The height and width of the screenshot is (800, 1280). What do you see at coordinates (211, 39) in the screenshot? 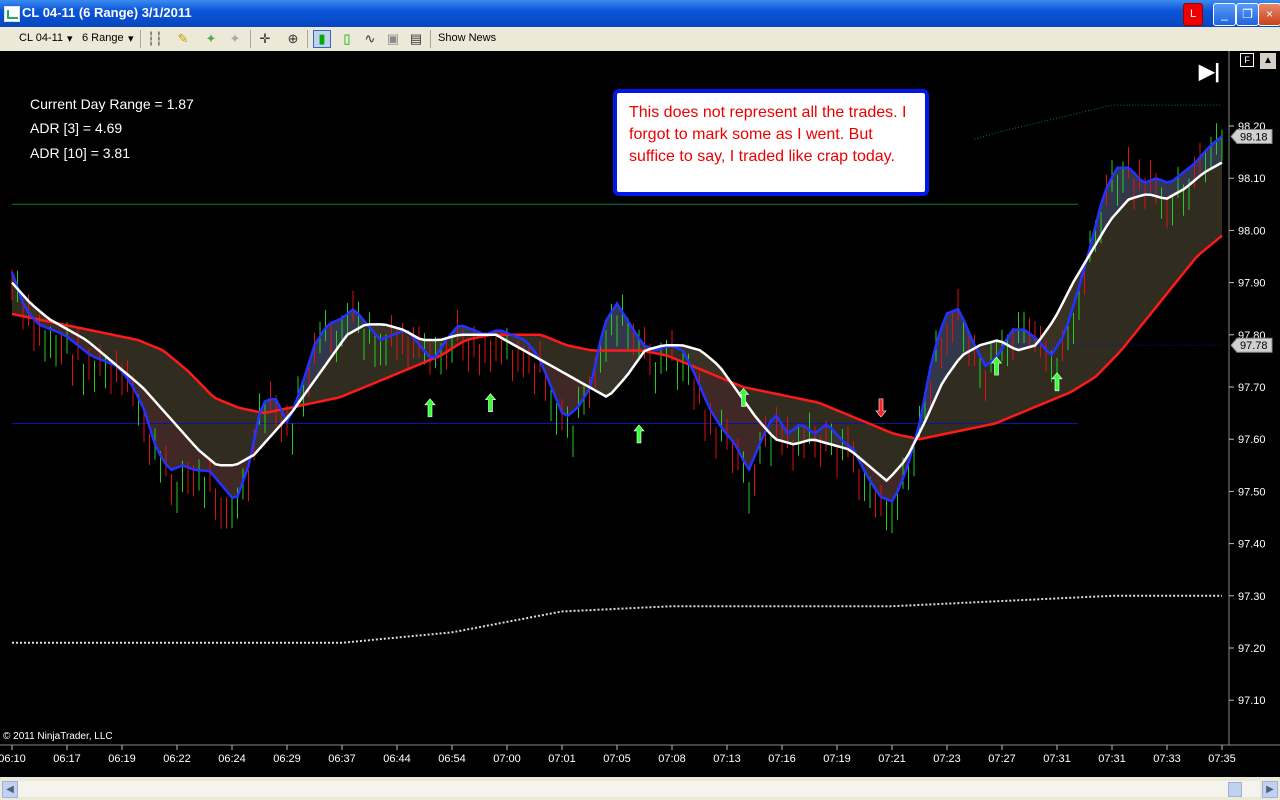
I see `draw-tool-icon: ✦` at bounding box center [211, 39].